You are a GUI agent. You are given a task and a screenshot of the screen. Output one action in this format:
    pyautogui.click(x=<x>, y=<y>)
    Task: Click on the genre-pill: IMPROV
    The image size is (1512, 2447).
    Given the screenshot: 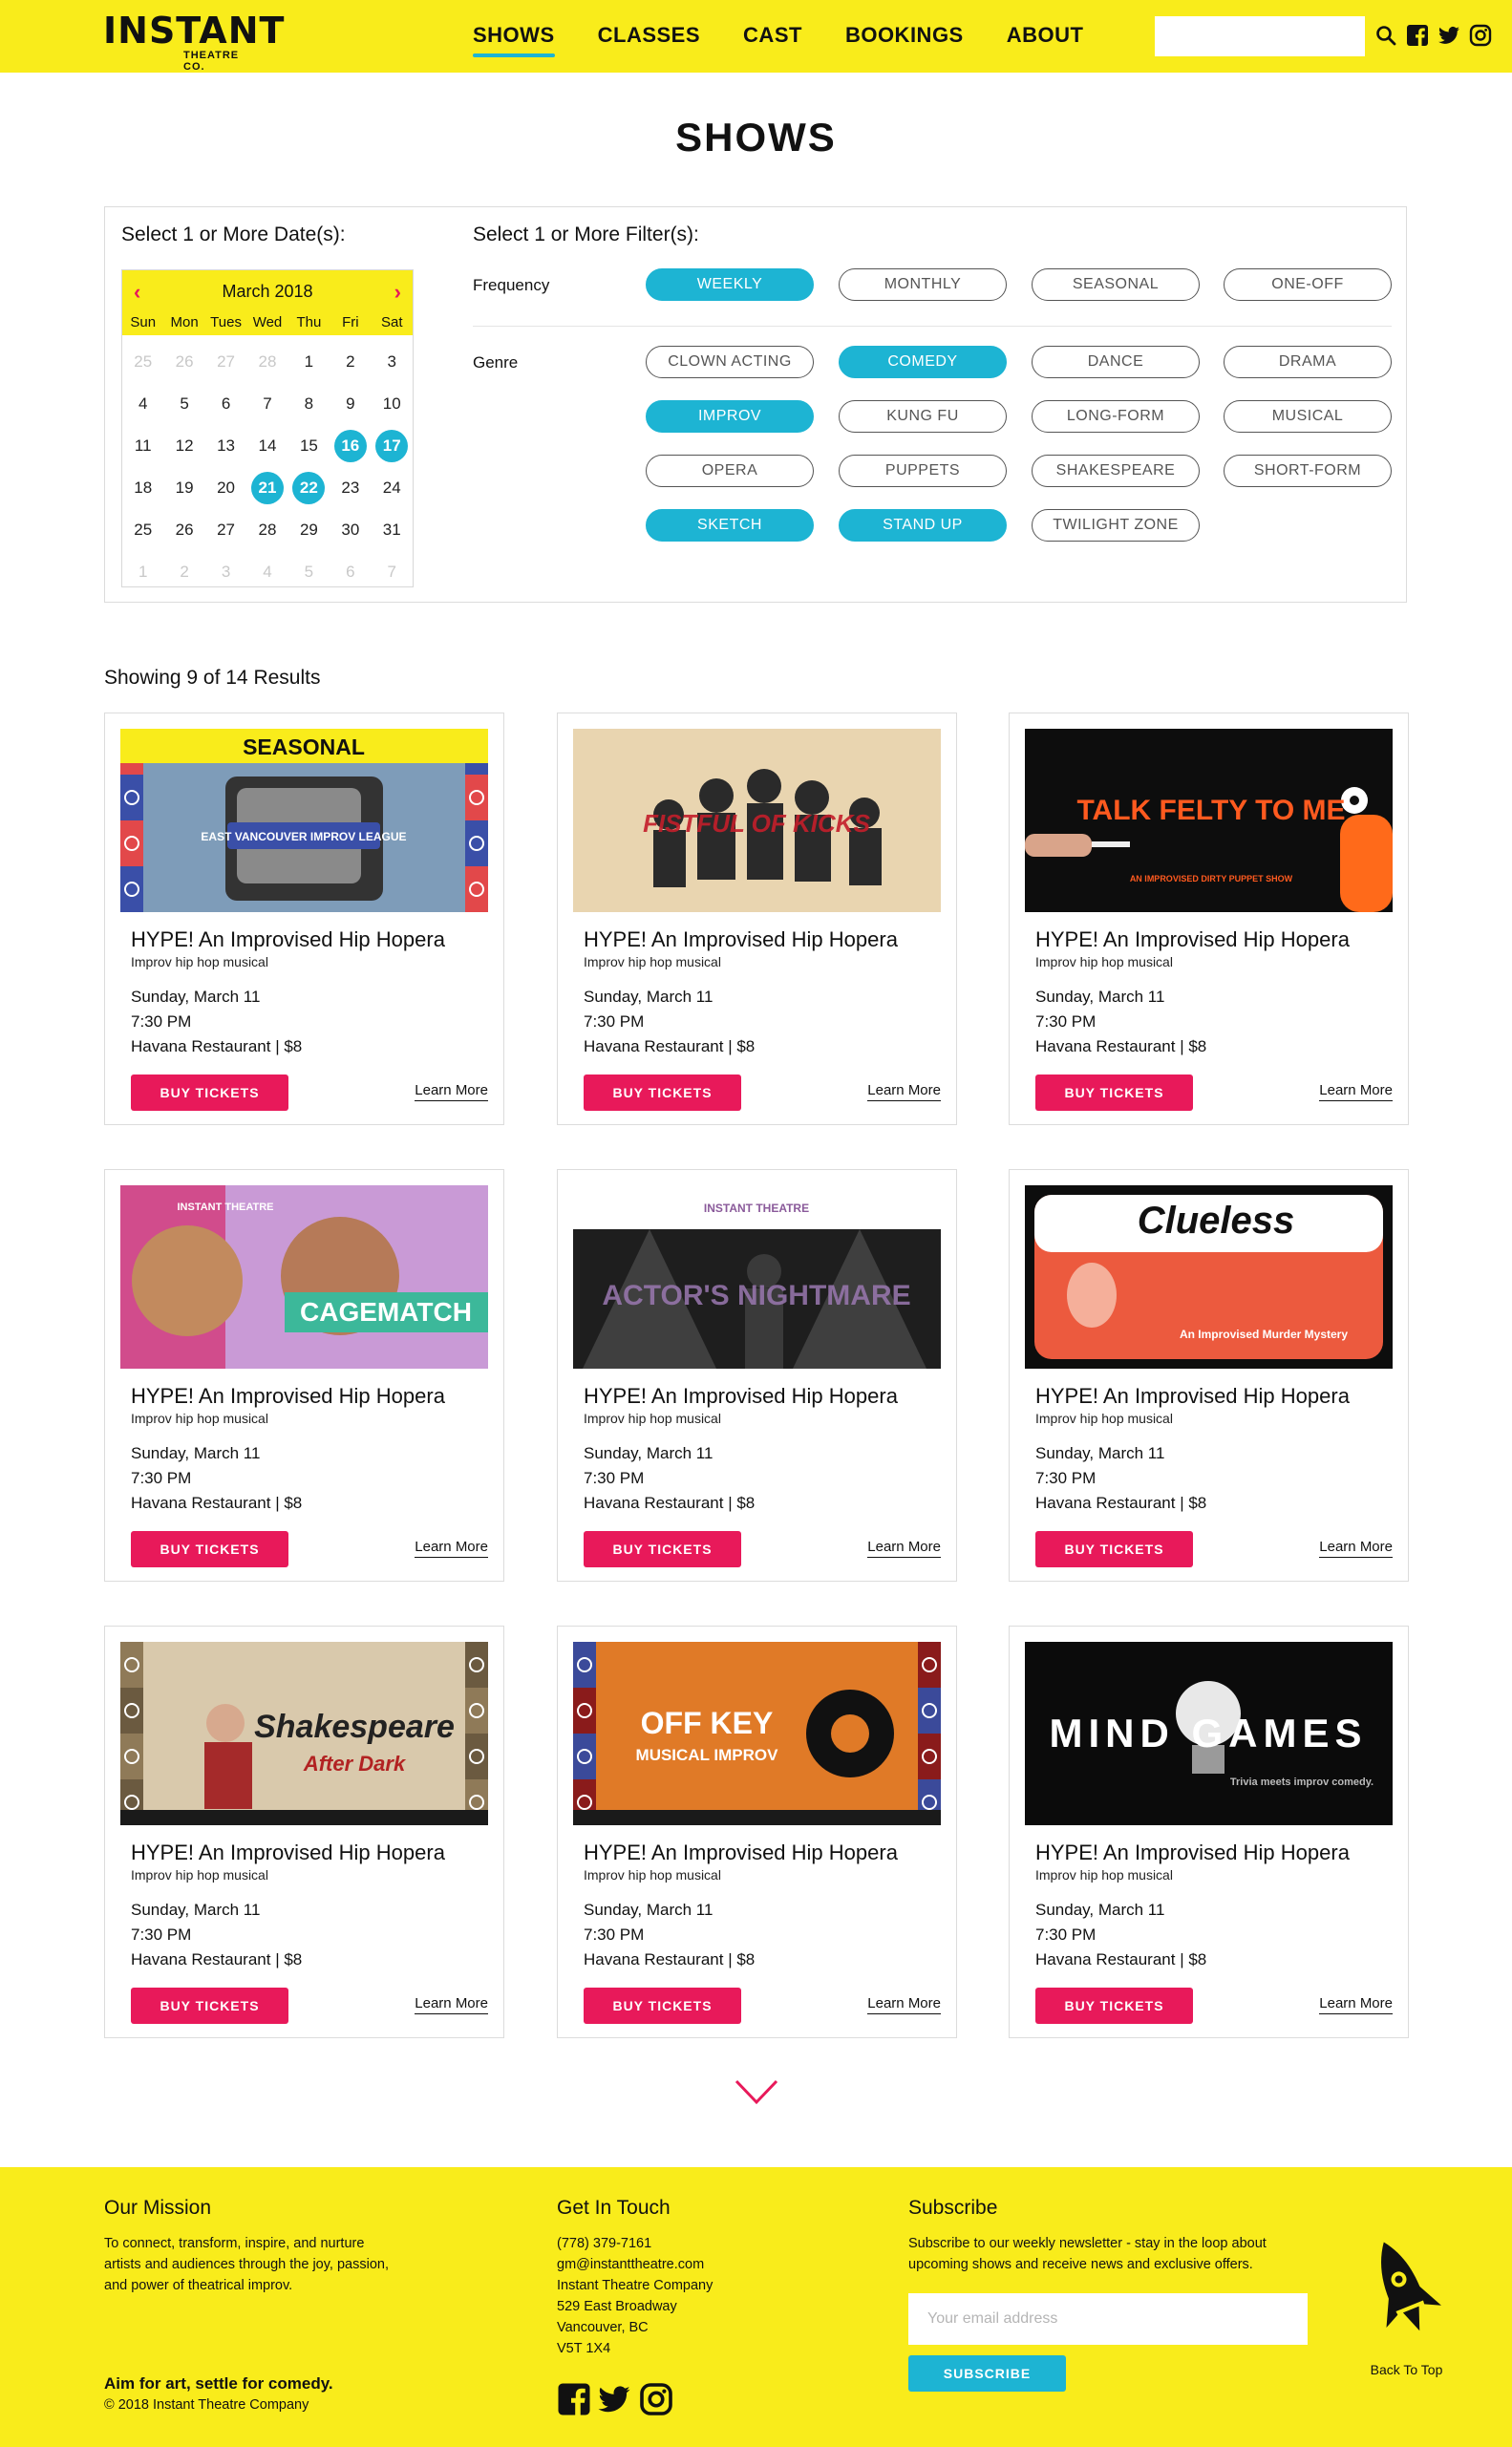 What is the action you would take?
    pyautogui.click(x=730, y=416)
    